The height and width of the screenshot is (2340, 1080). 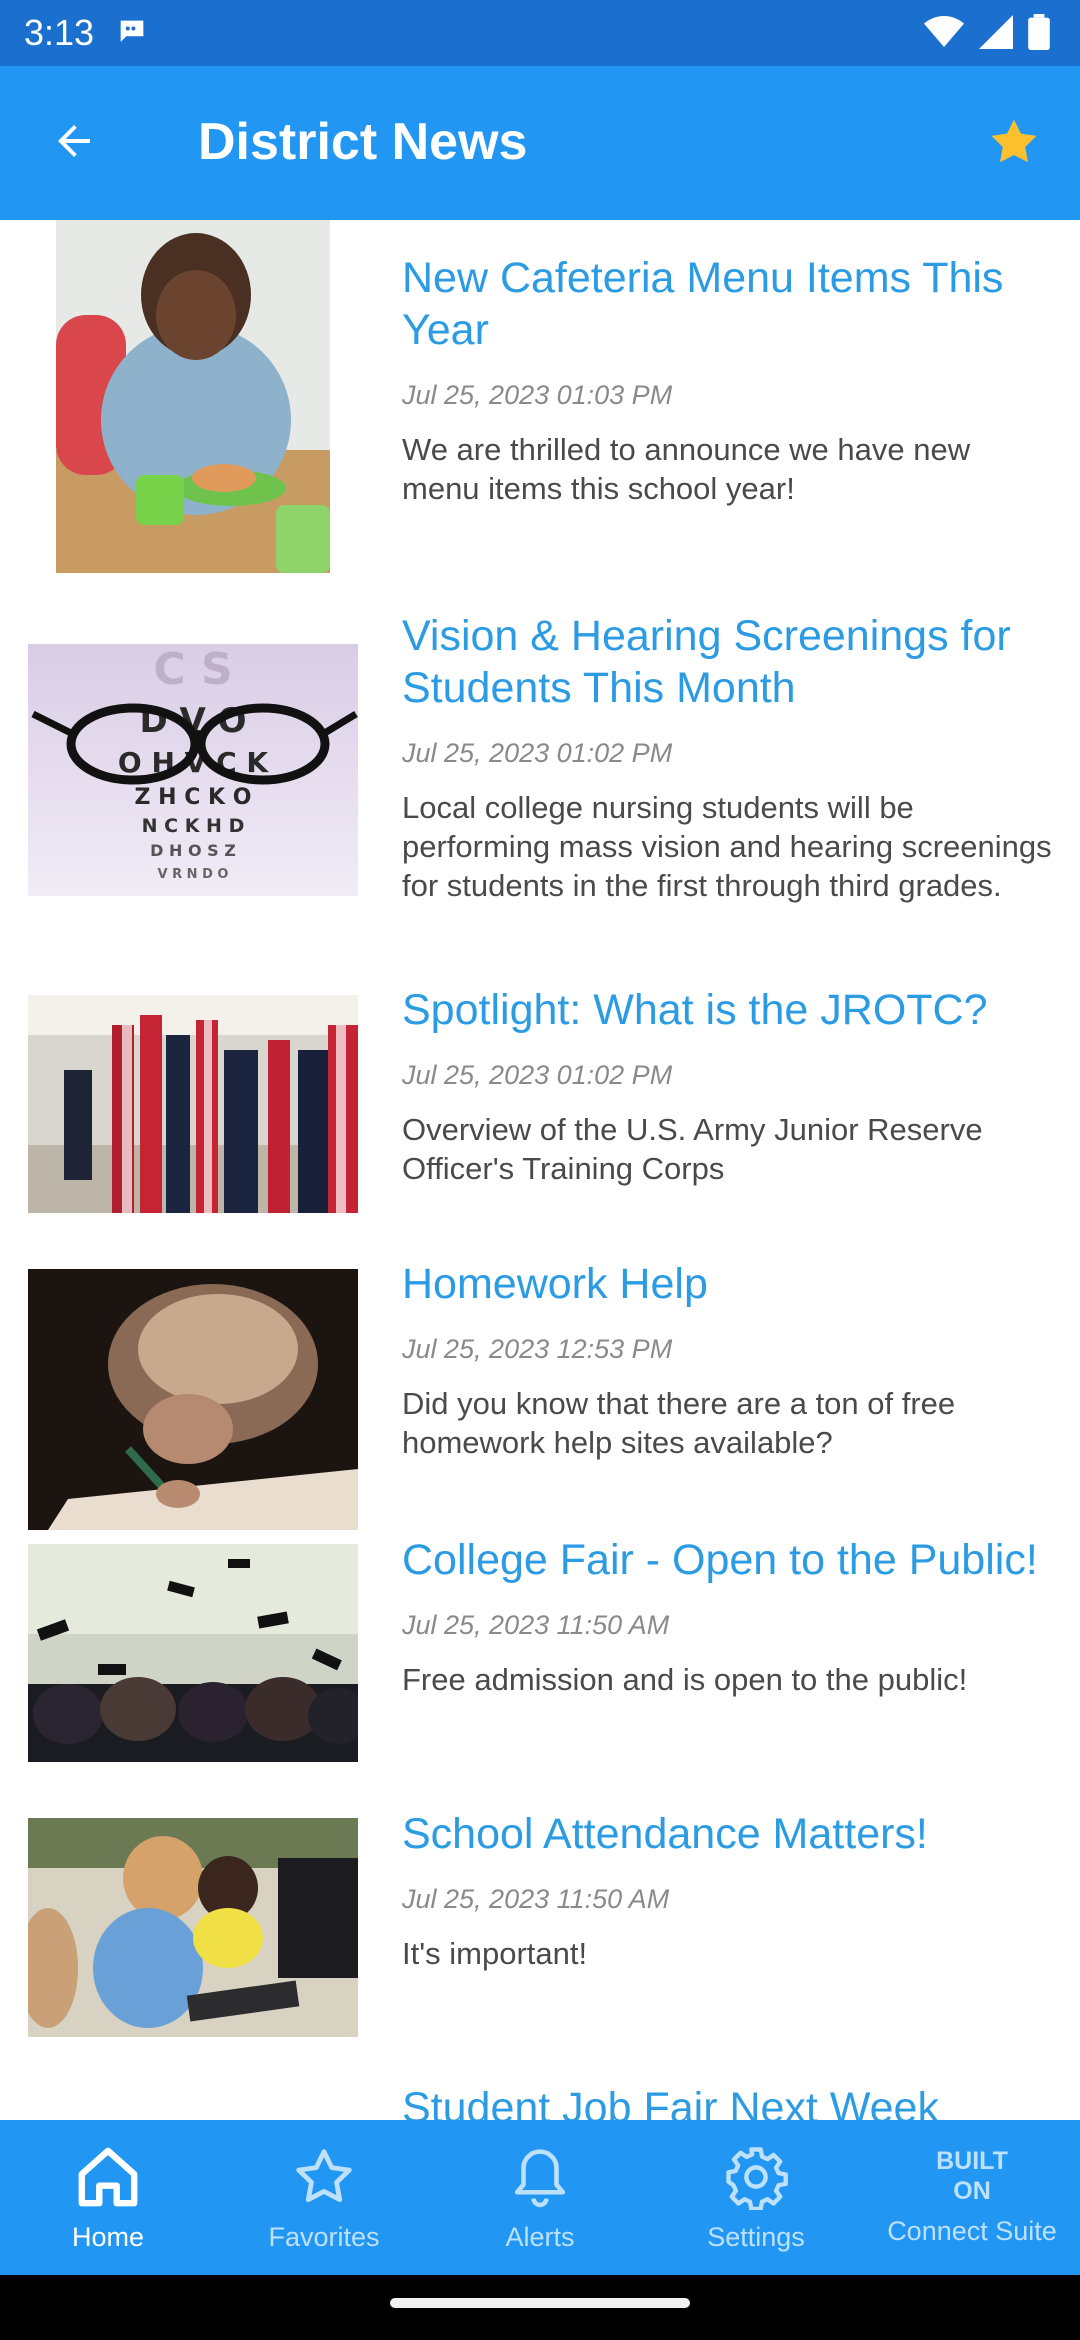 I want to click on status-bar: 3:13, so click(x=540, y=33).